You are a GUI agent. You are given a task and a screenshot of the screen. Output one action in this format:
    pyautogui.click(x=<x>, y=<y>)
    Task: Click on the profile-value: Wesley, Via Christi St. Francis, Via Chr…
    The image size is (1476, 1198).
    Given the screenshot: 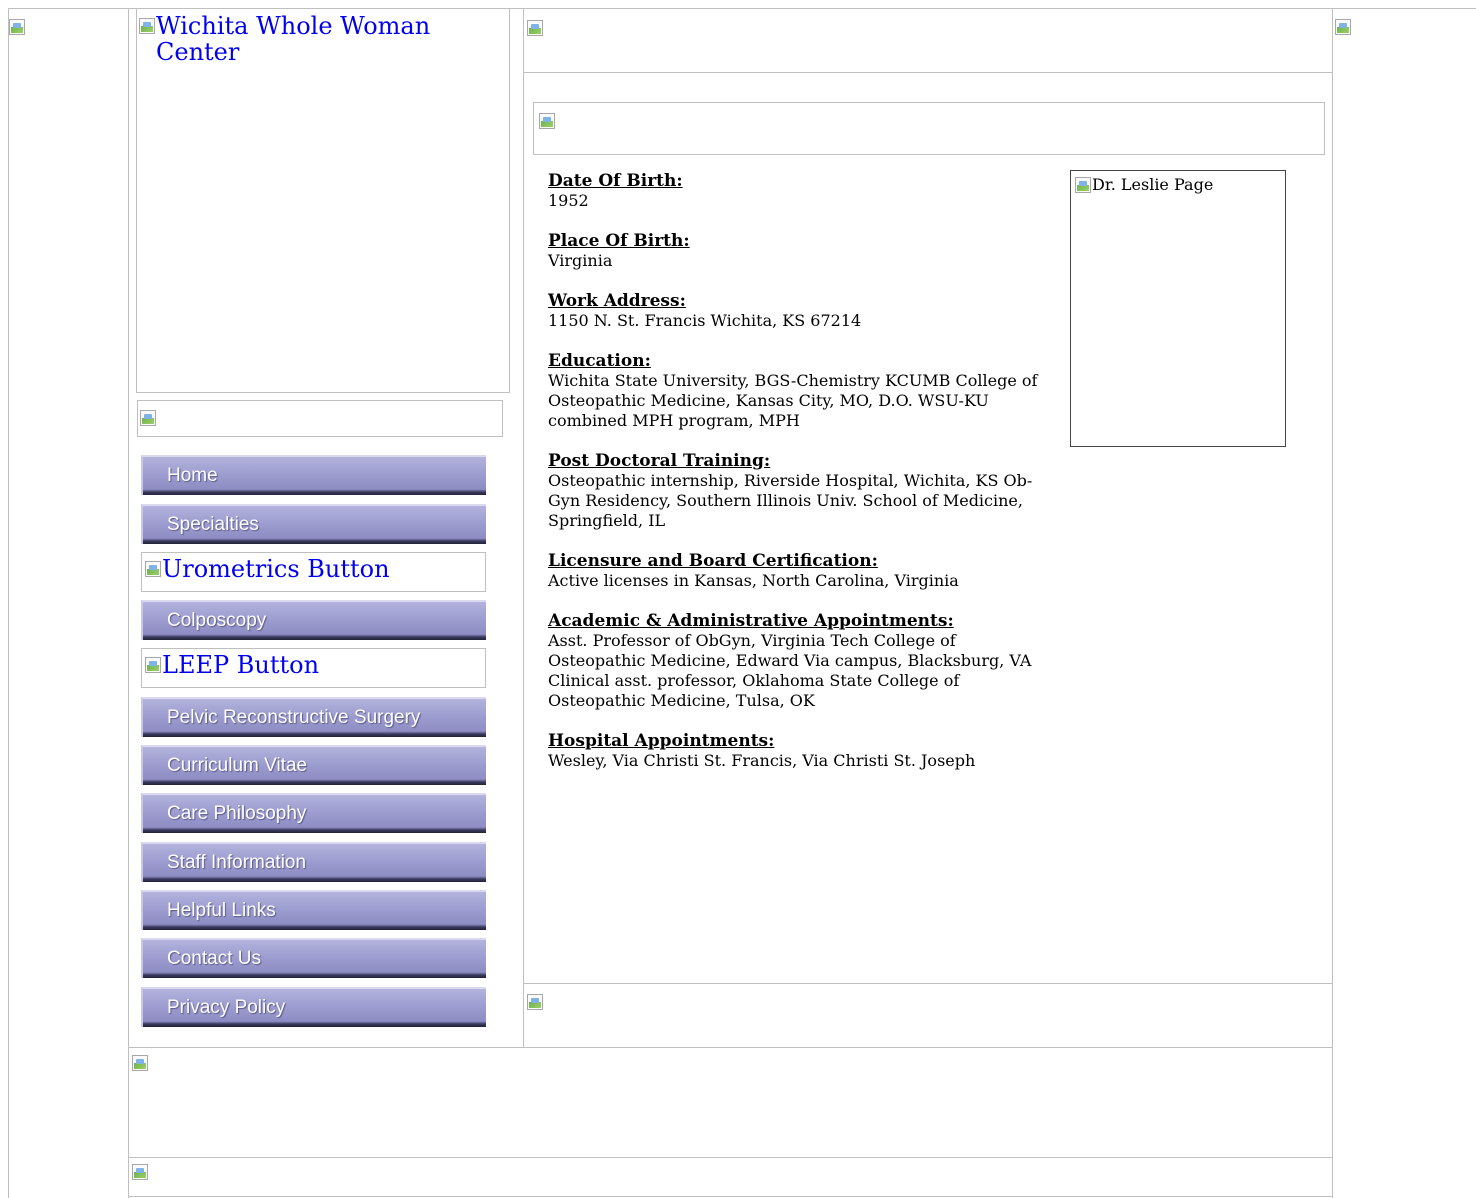 What is the action you would take?
    pyautogui.click(x=762, y=760)
    